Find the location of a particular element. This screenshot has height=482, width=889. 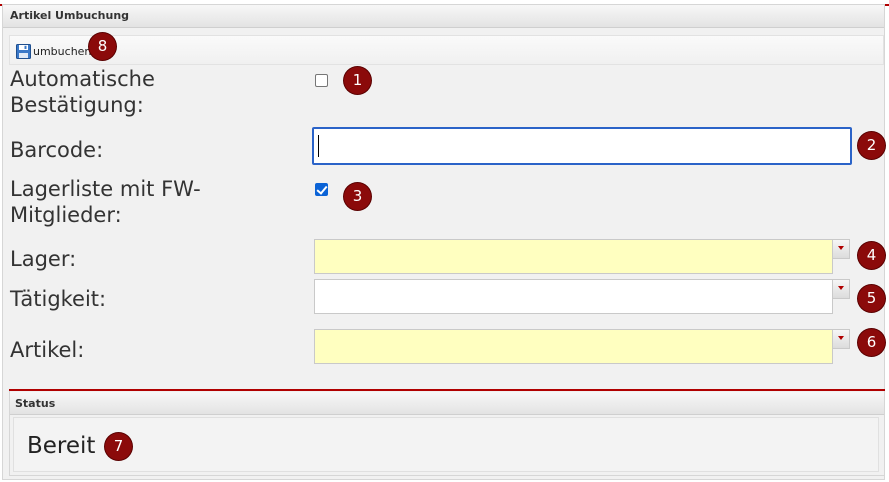

badge-1: 1 is located at coordinates (357, 80).